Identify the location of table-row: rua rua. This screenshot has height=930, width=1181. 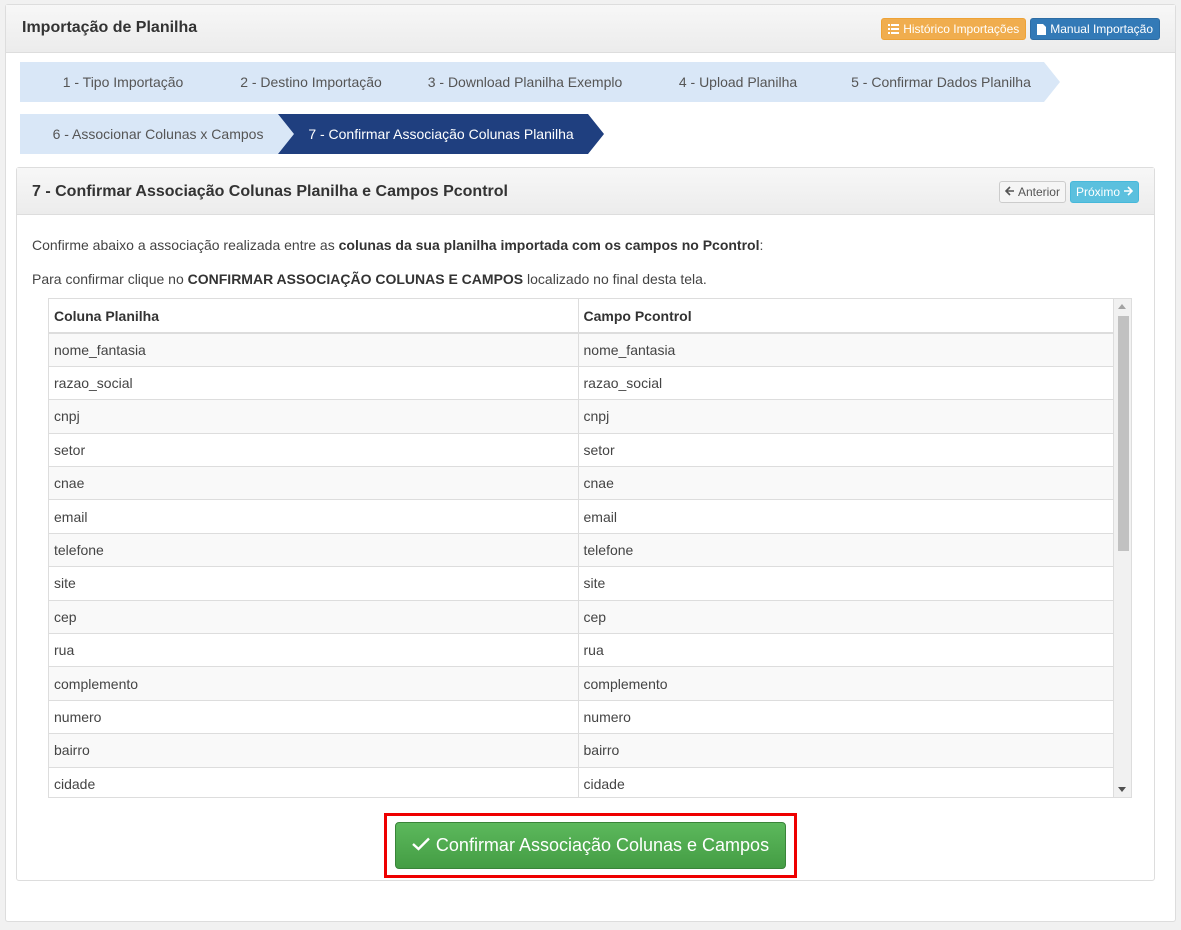
(581, 650).